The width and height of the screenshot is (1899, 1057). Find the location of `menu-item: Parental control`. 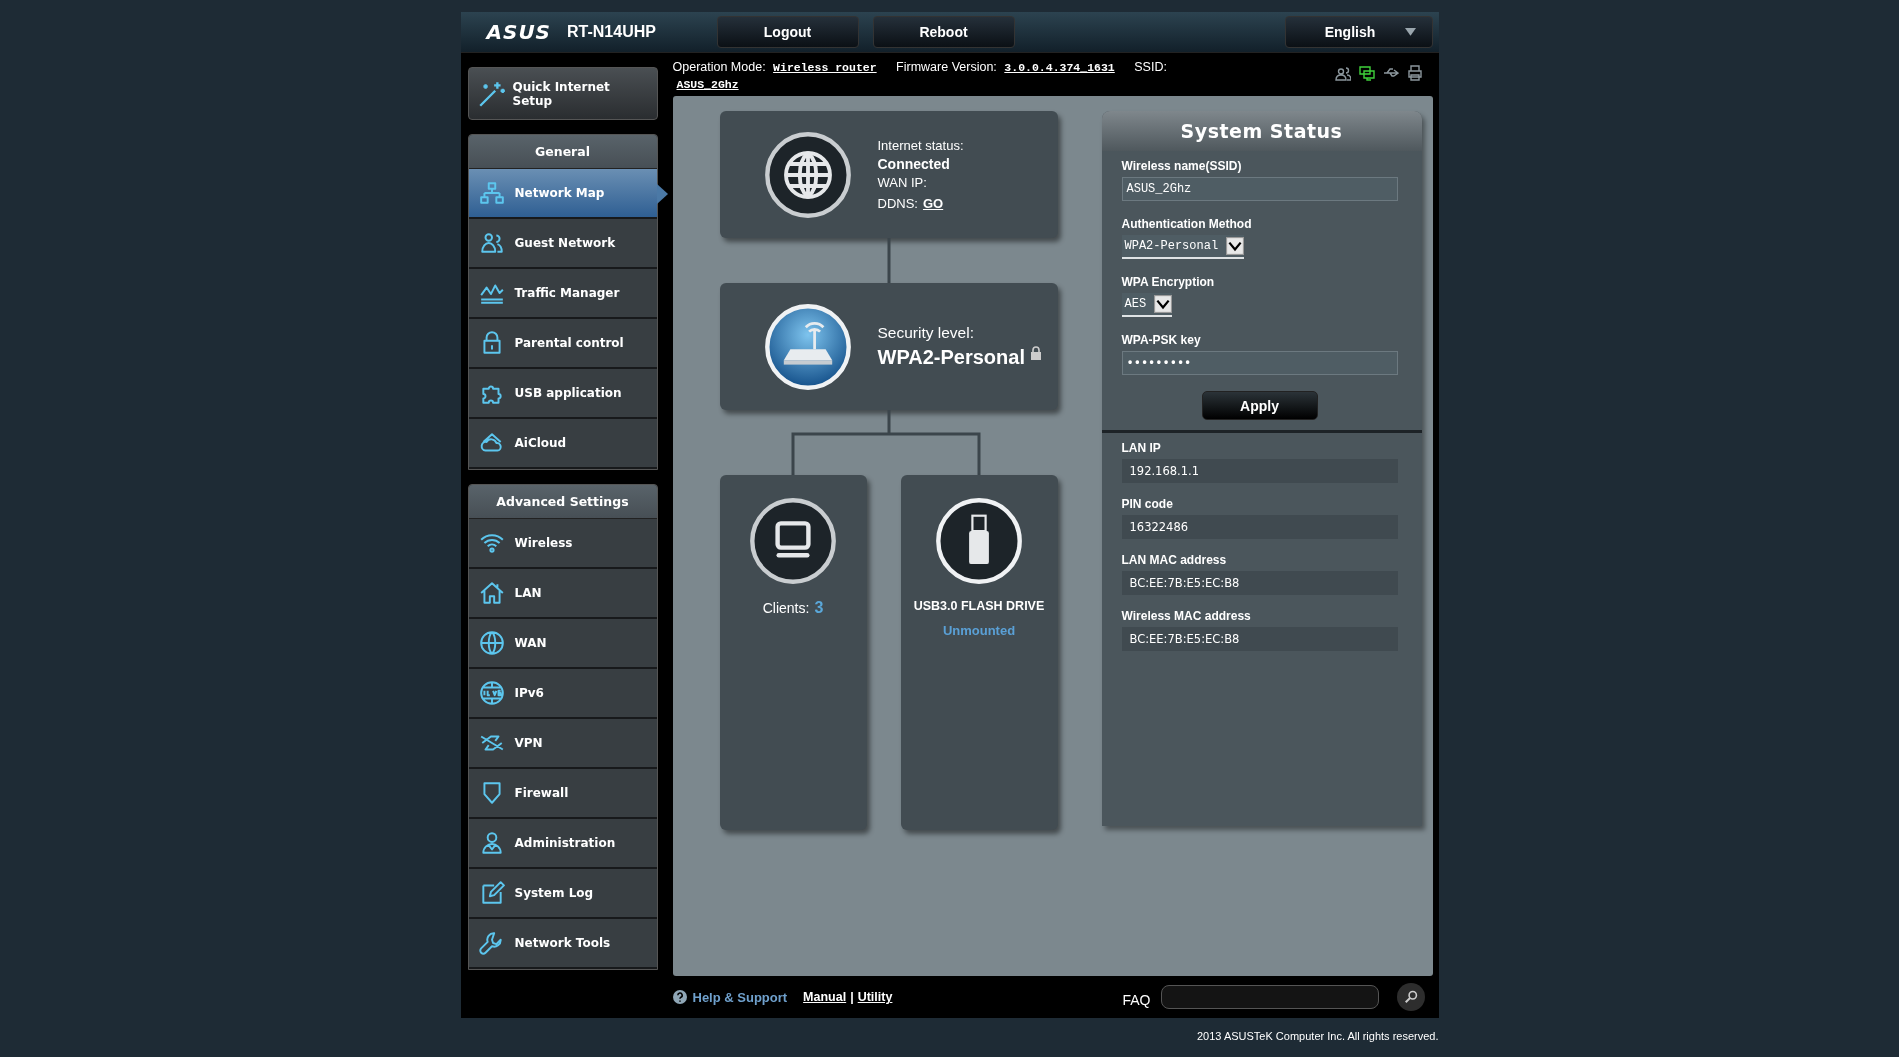

menu-item: Parental control is located at coordinates (562, 344).